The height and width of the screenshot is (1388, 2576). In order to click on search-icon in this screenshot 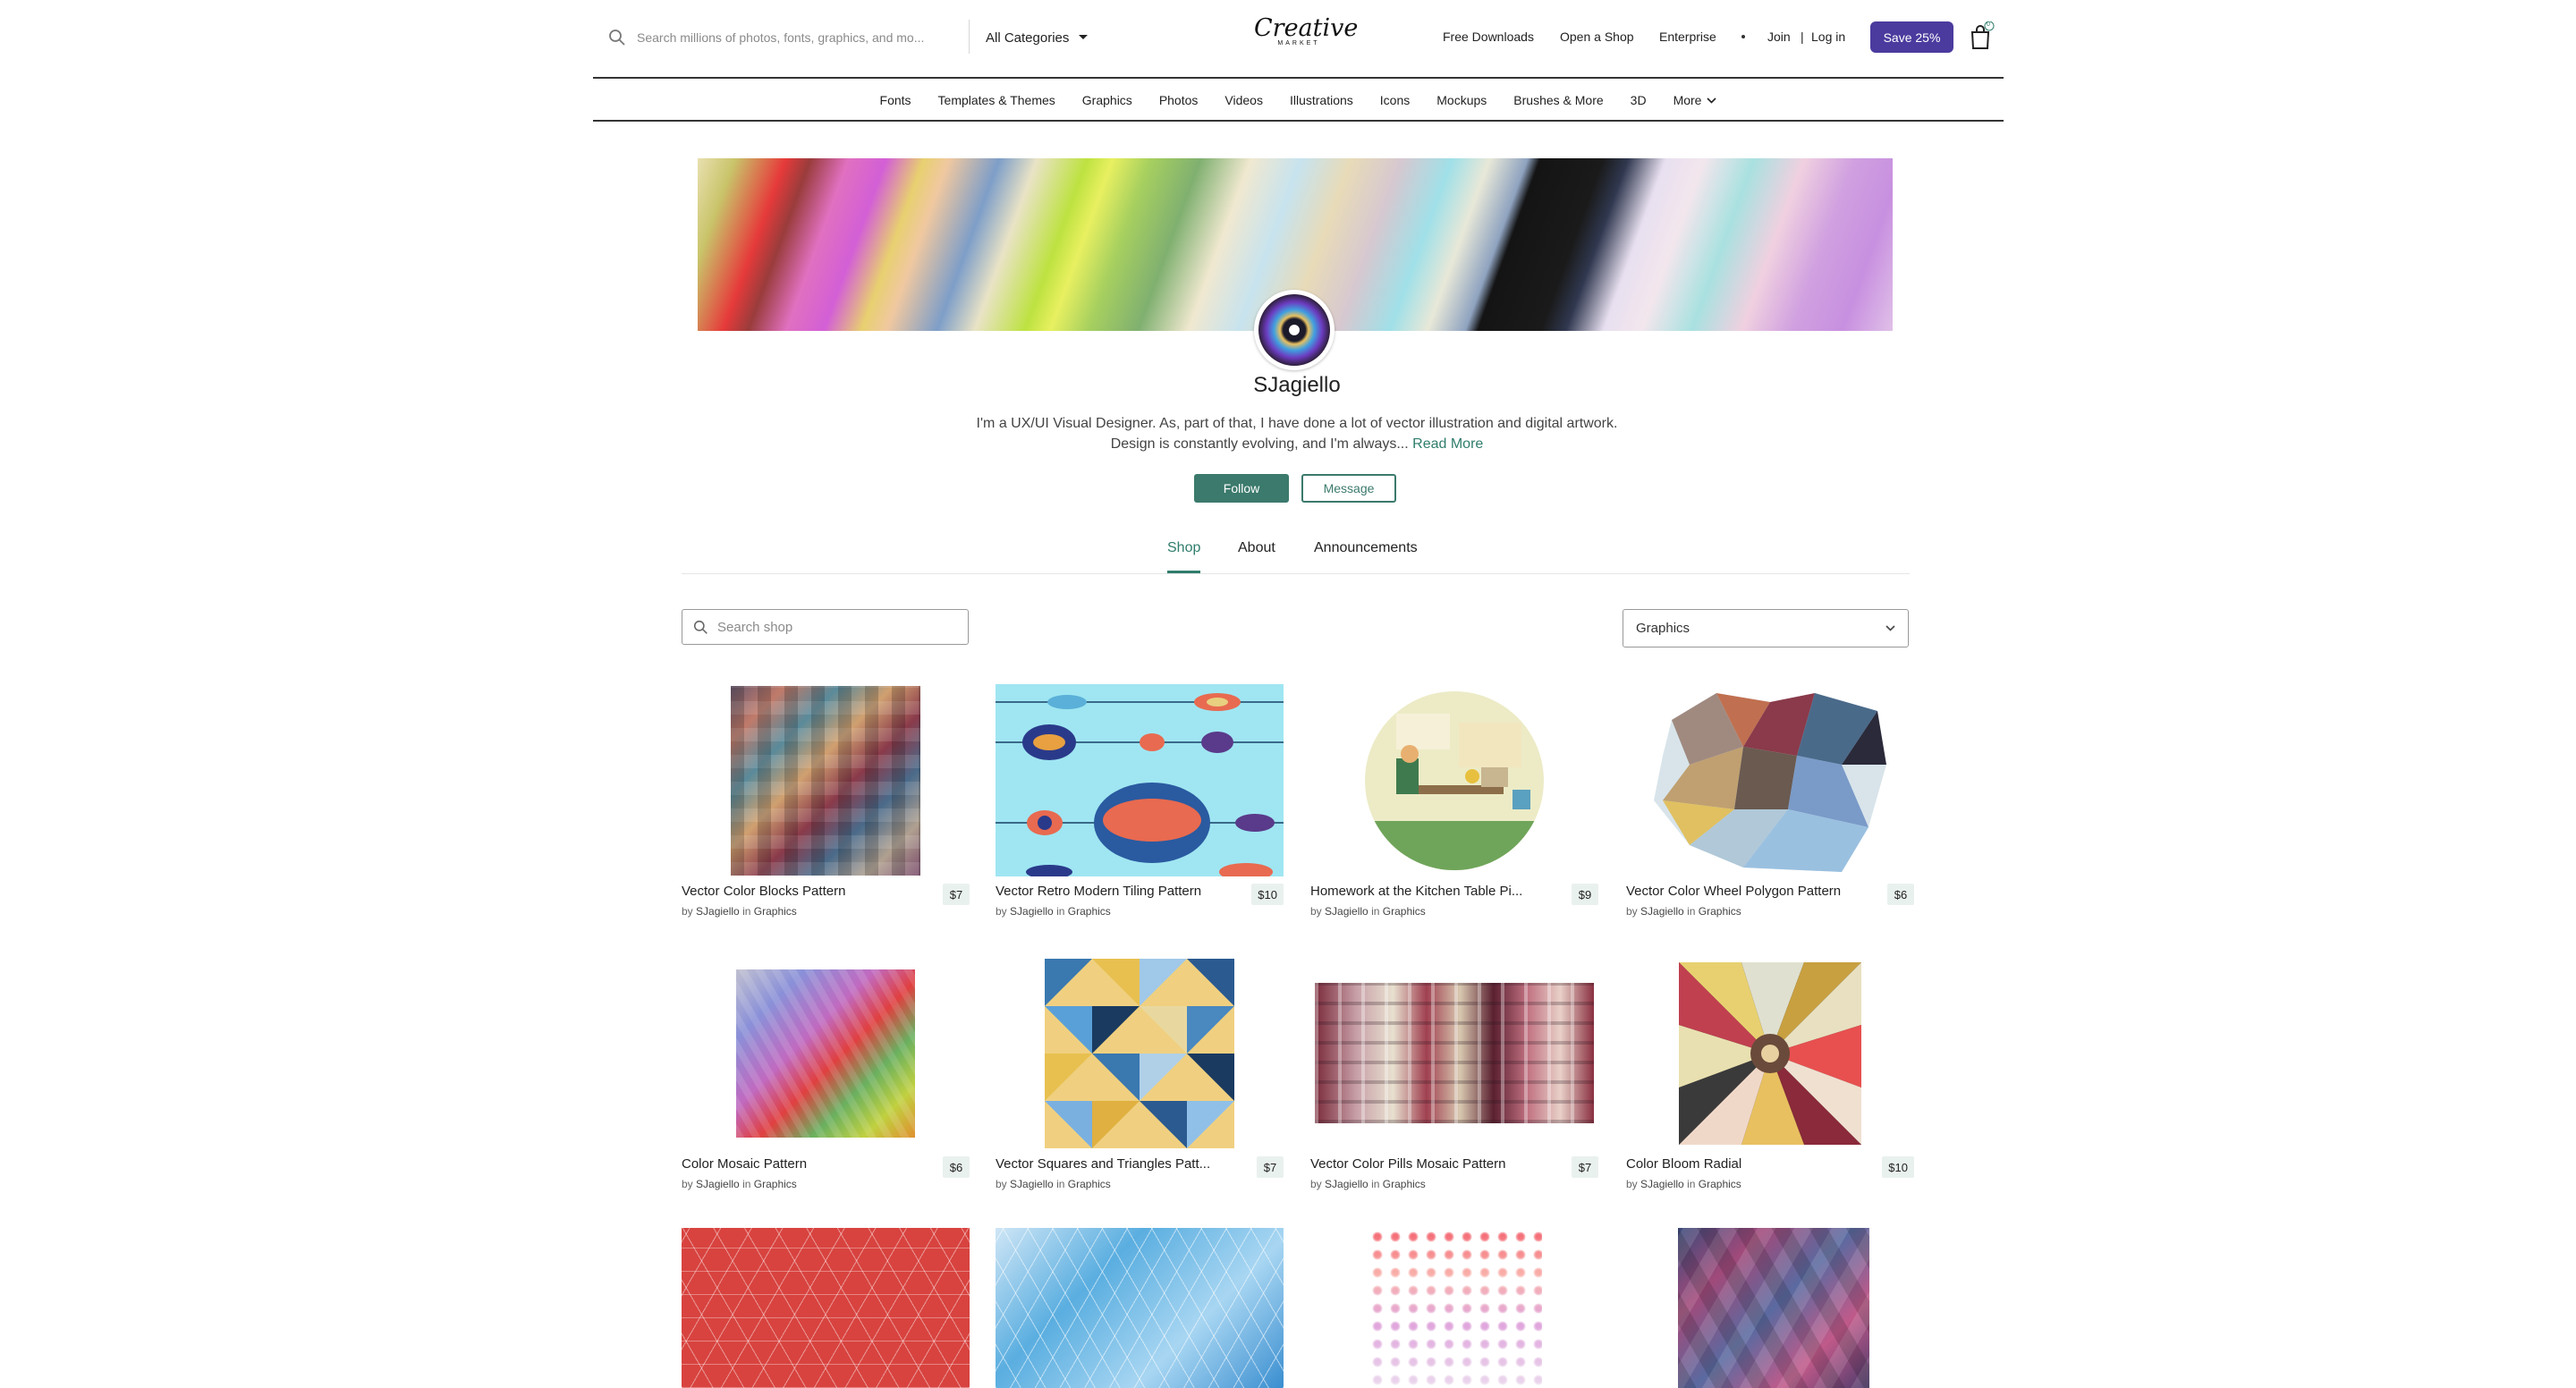, I will do `click(617, 38)`.